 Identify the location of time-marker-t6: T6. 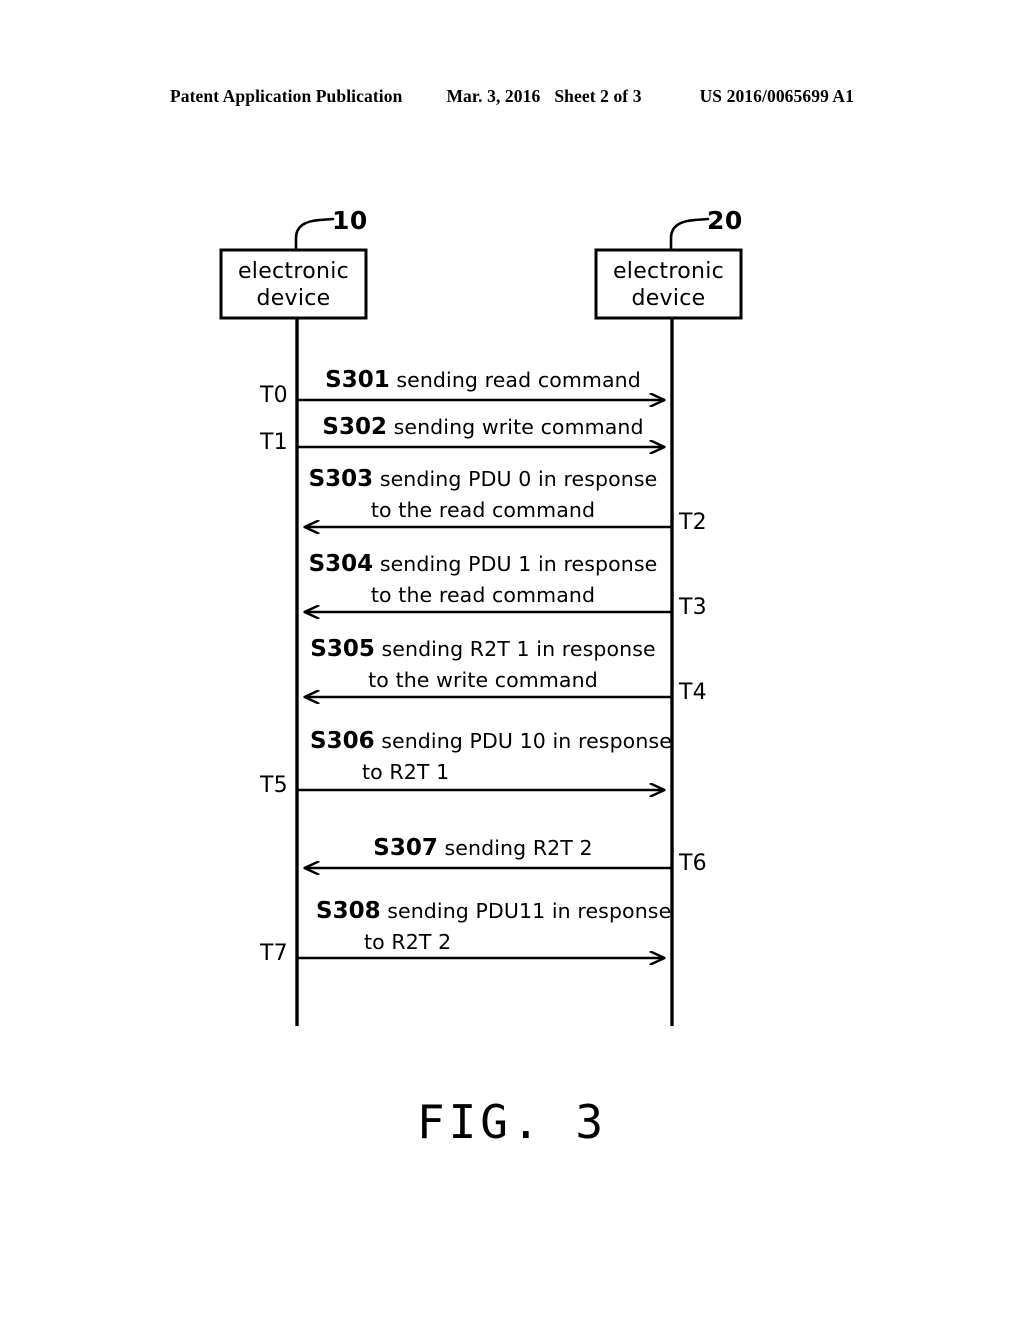
(693, 863).